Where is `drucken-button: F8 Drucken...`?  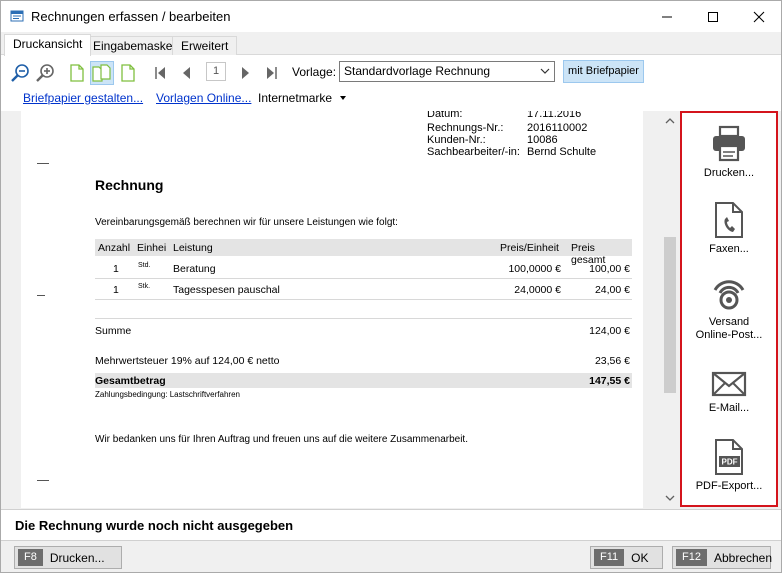
drucken-button: F8 Drucken... is located at coordinates (68, 557).